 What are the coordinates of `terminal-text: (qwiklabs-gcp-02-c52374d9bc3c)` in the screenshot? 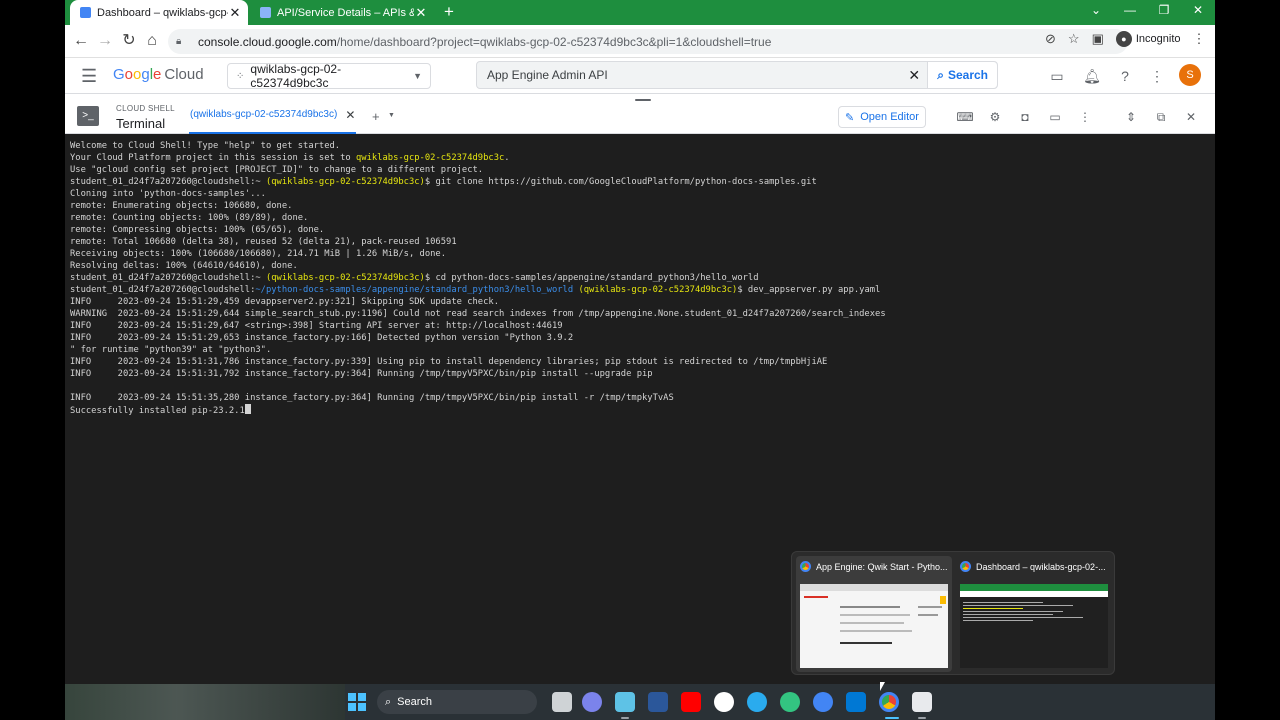 It's located at (345, 182).